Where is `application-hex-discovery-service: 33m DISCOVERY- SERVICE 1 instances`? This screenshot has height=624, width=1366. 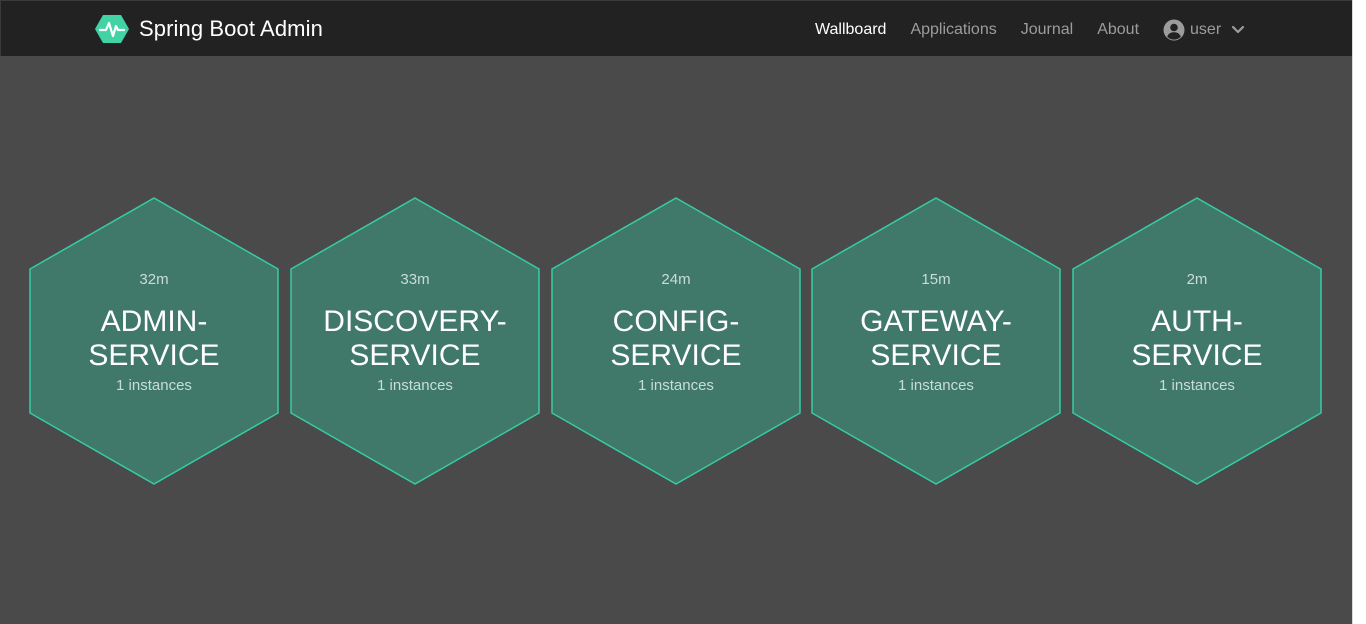
application-hex-discovery-service: 33m DISCOVERY- SERVICE 1 instances is located at coordinates (415, 341).